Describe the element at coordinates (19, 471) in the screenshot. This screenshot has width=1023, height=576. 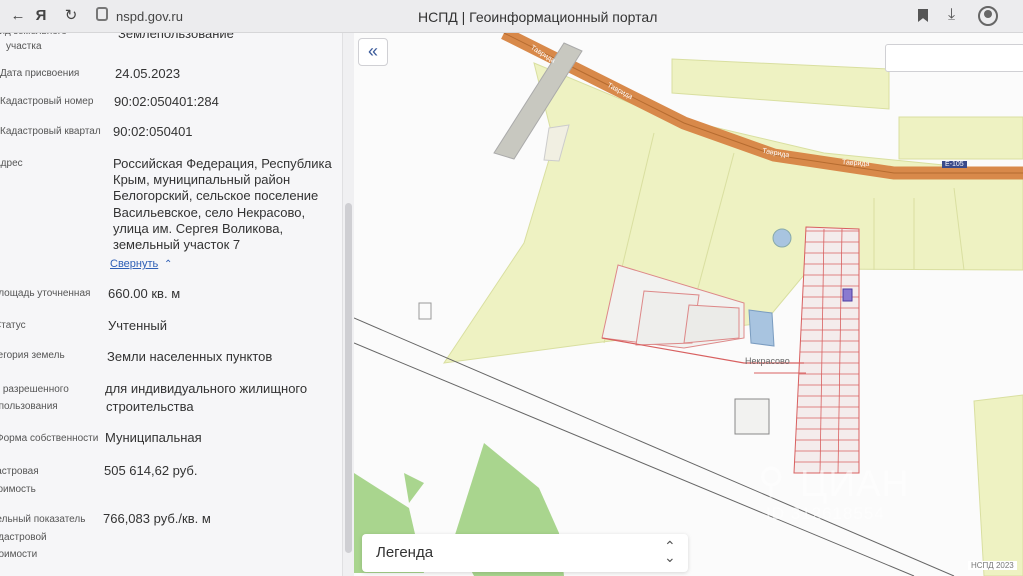
I see `field-label: Кадастровая` at that location.